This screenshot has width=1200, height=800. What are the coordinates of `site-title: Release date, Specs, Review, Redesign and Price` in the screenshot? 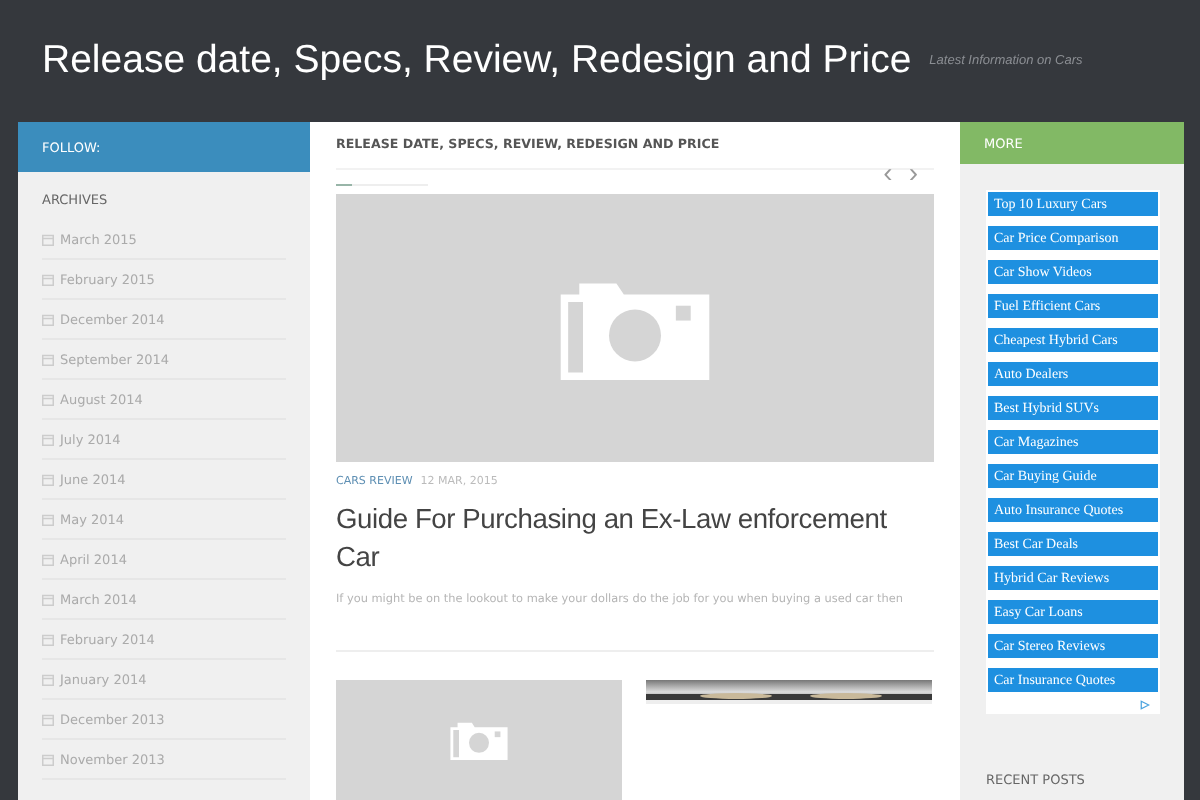 It's located at (477, 61).